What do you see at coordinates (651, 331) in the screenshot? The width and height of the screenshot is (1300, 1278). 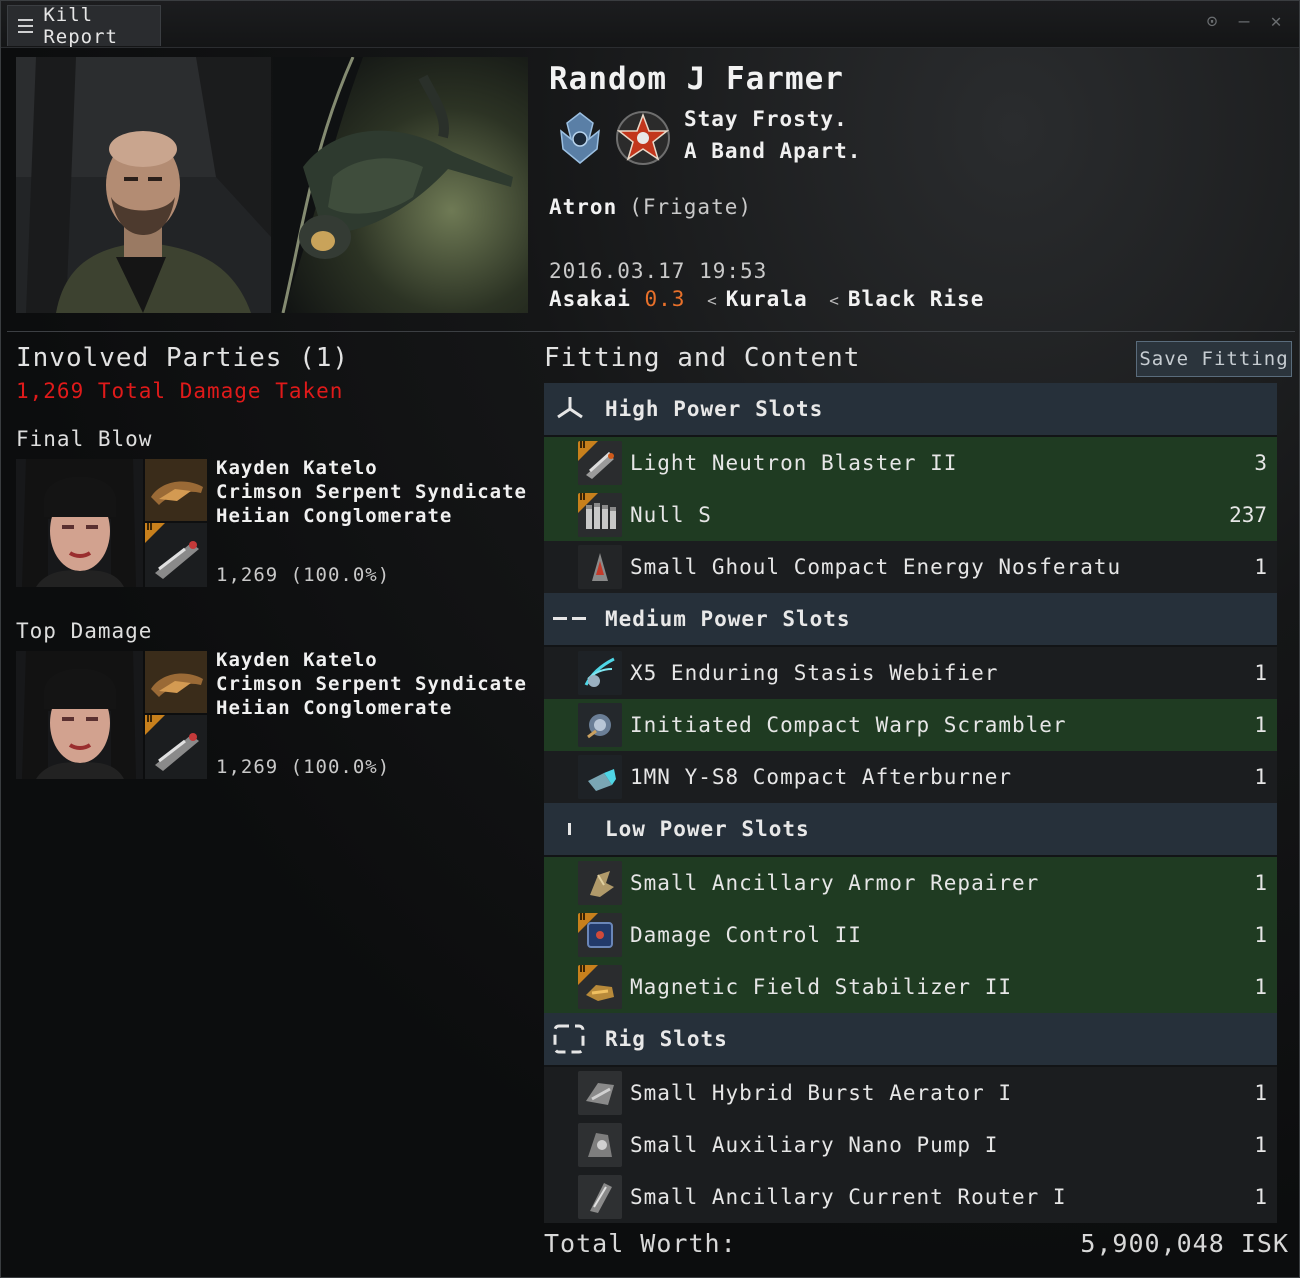 I see `header-divider` at bounding box center [651, 331].